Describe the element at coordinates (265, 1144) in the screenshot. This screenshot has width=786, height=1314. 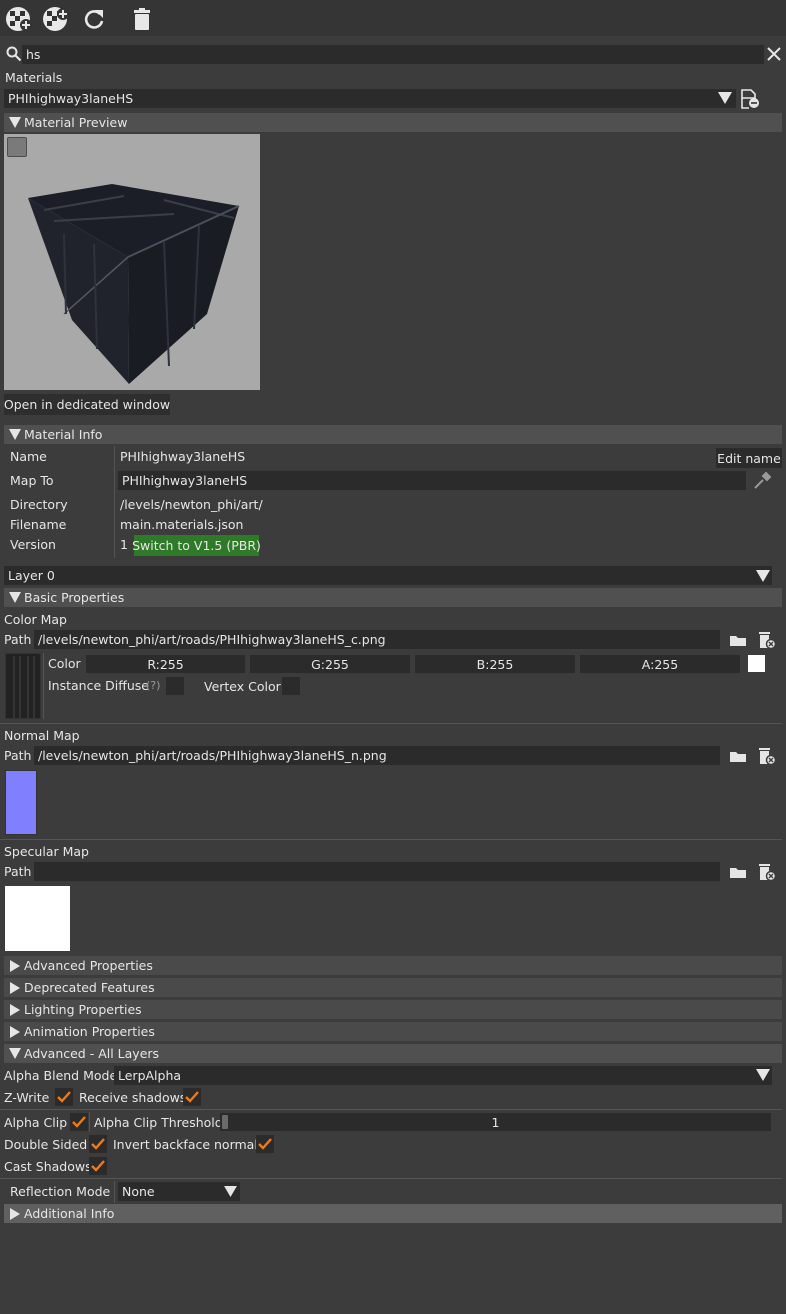
I see `invert-backface-normals-checkbox` at that location.